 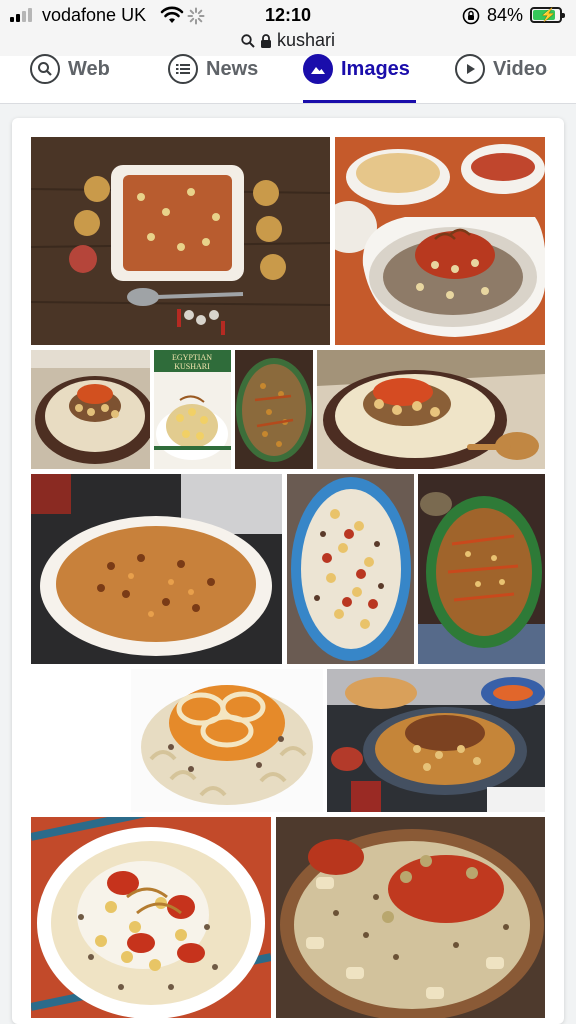 I want to click on tab-video-label: Video, so click(x=520, y=68).